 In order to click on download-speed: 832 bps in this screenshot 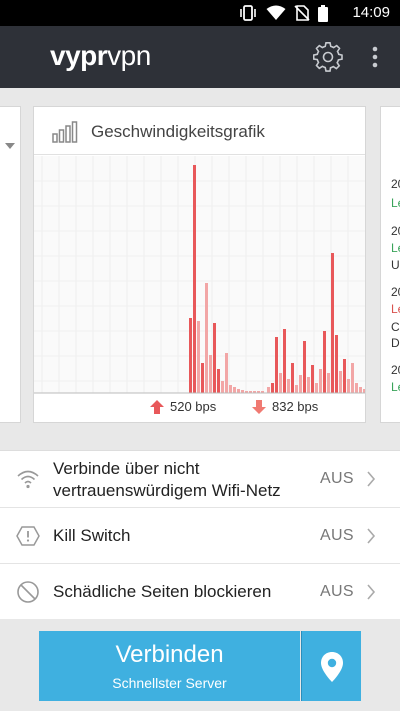, I will do `click(285, 406)`.